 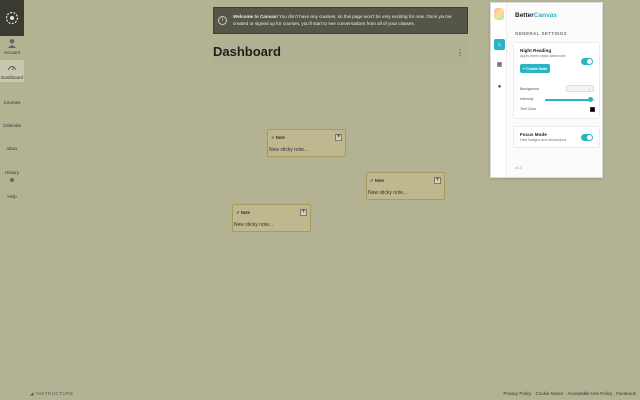 I want to click on footer-link-acceptable-use: Acceptable Use Policy, so click(x=589, y=393).